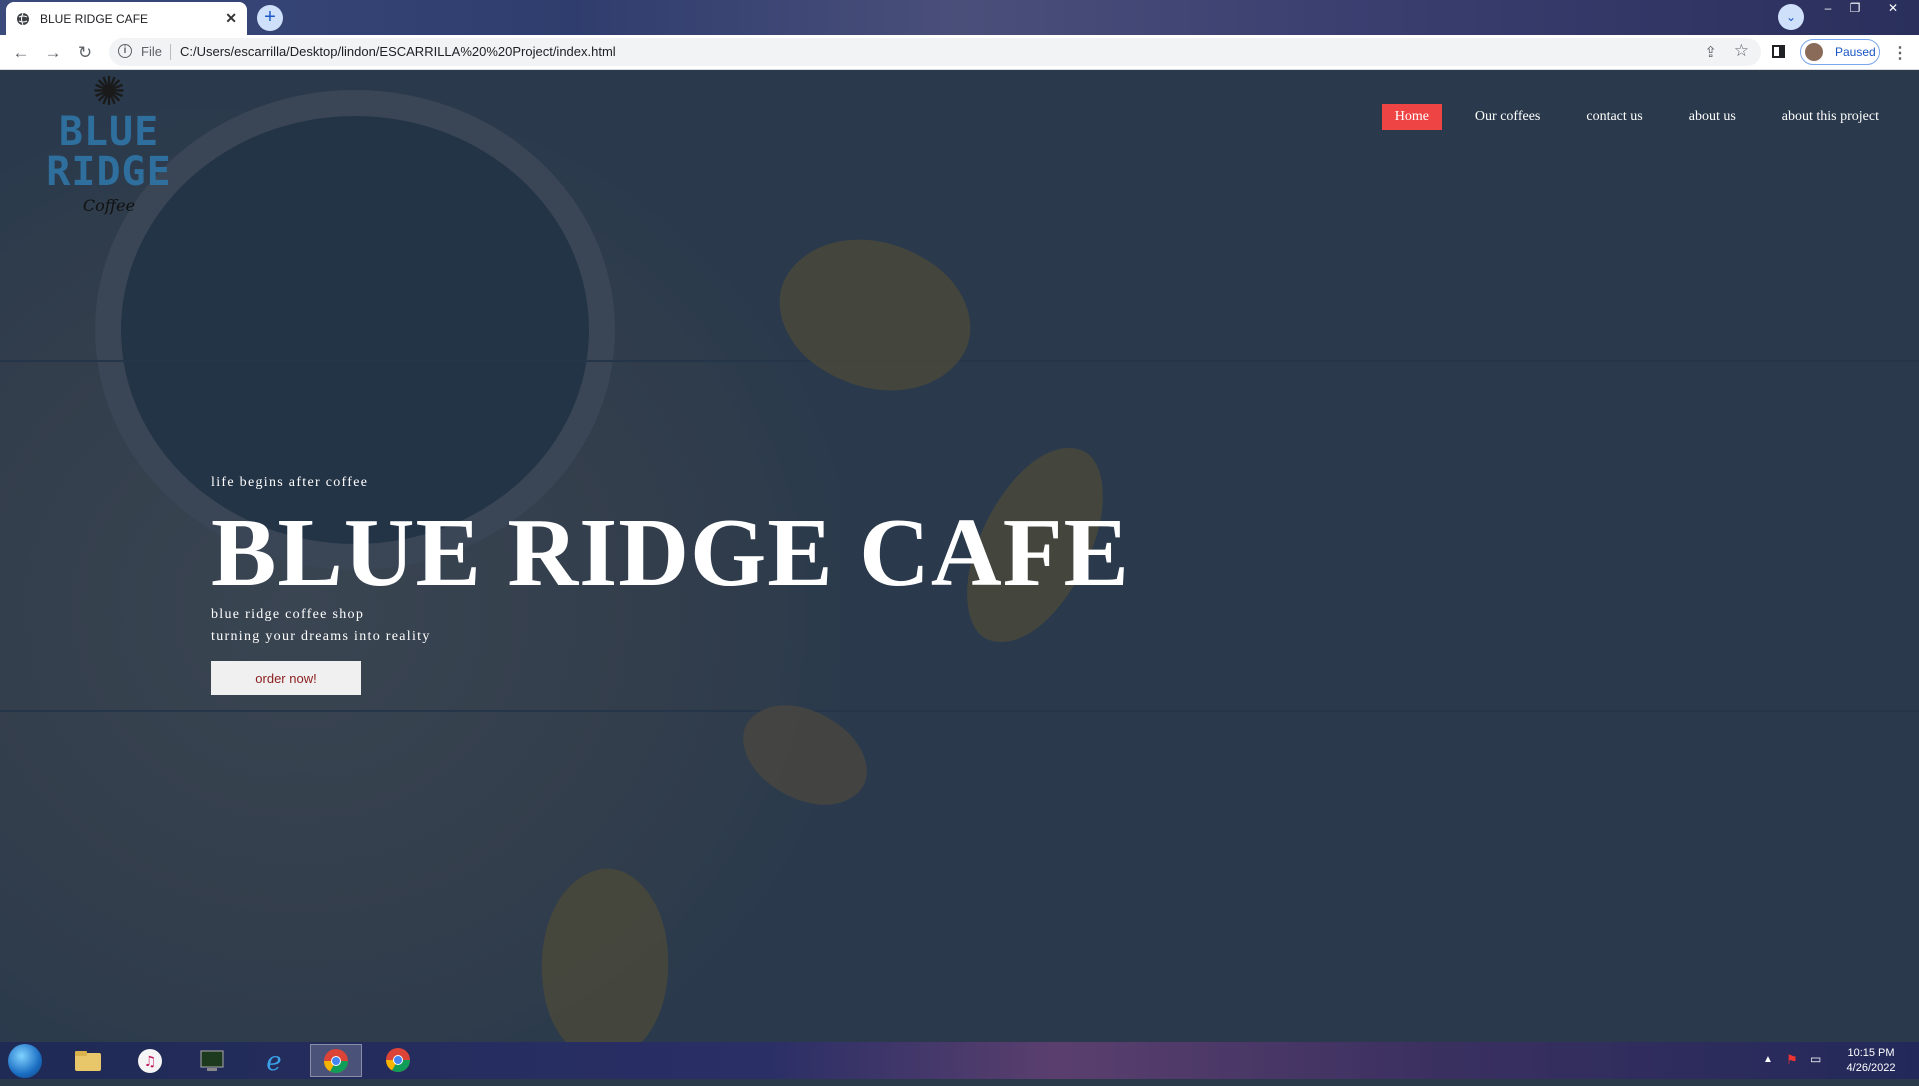  I want to click on reload-icon: ↻, so click(85, 53).